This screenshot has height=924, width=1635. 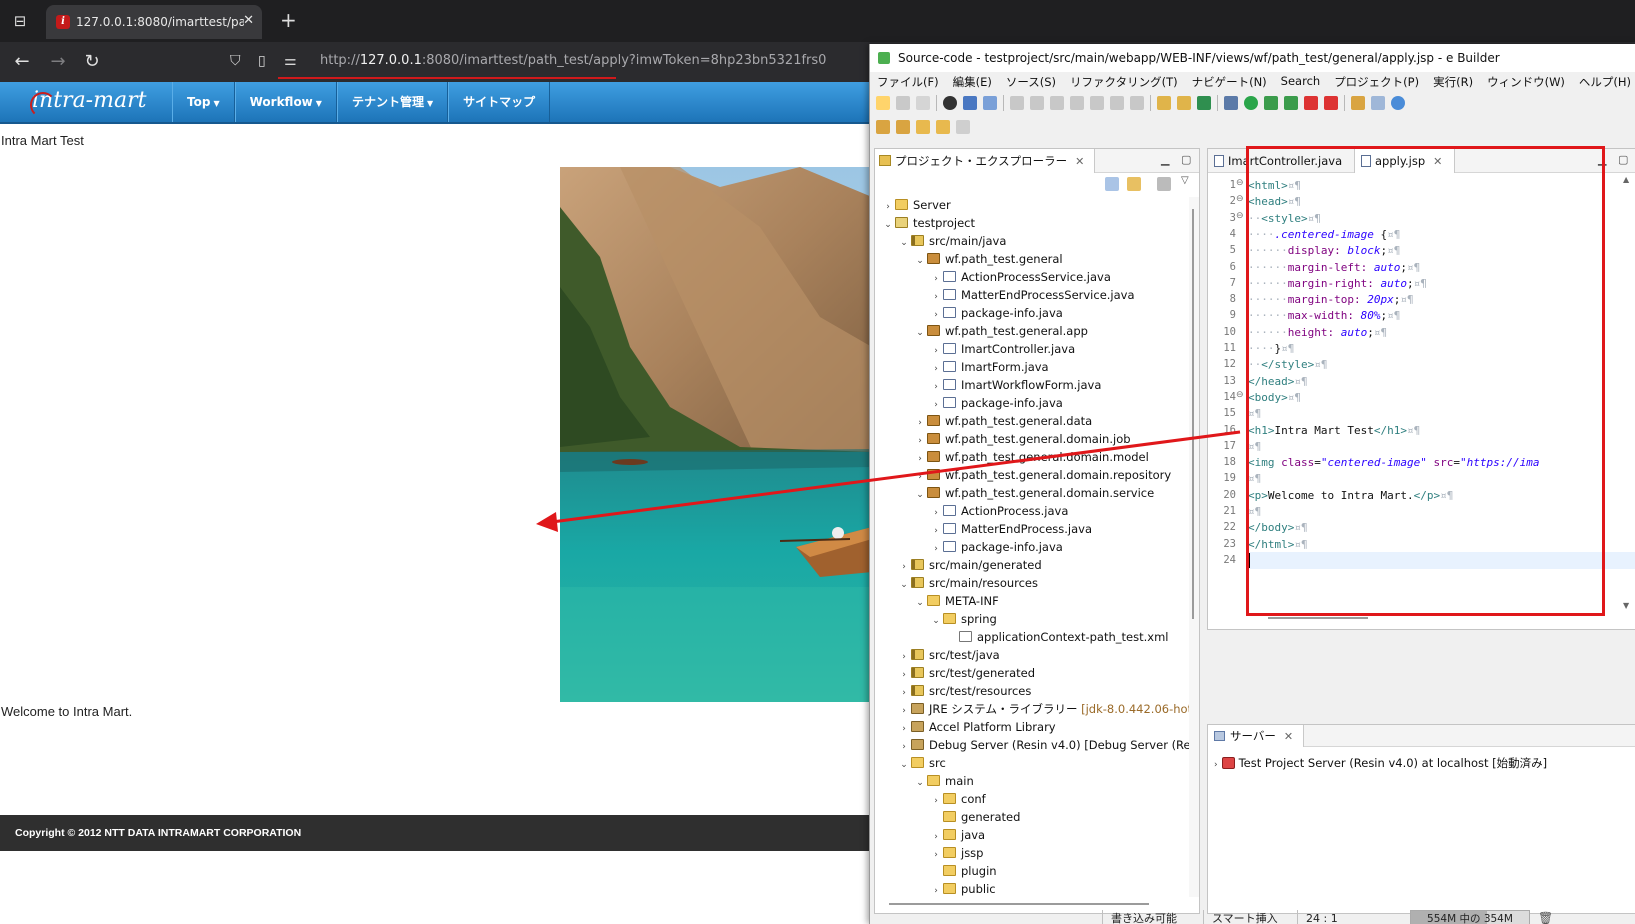 What do you see at coordinates (262, 61) in the screenshot?
I see `page-icon: ▯` at bounding box center [262, 61].